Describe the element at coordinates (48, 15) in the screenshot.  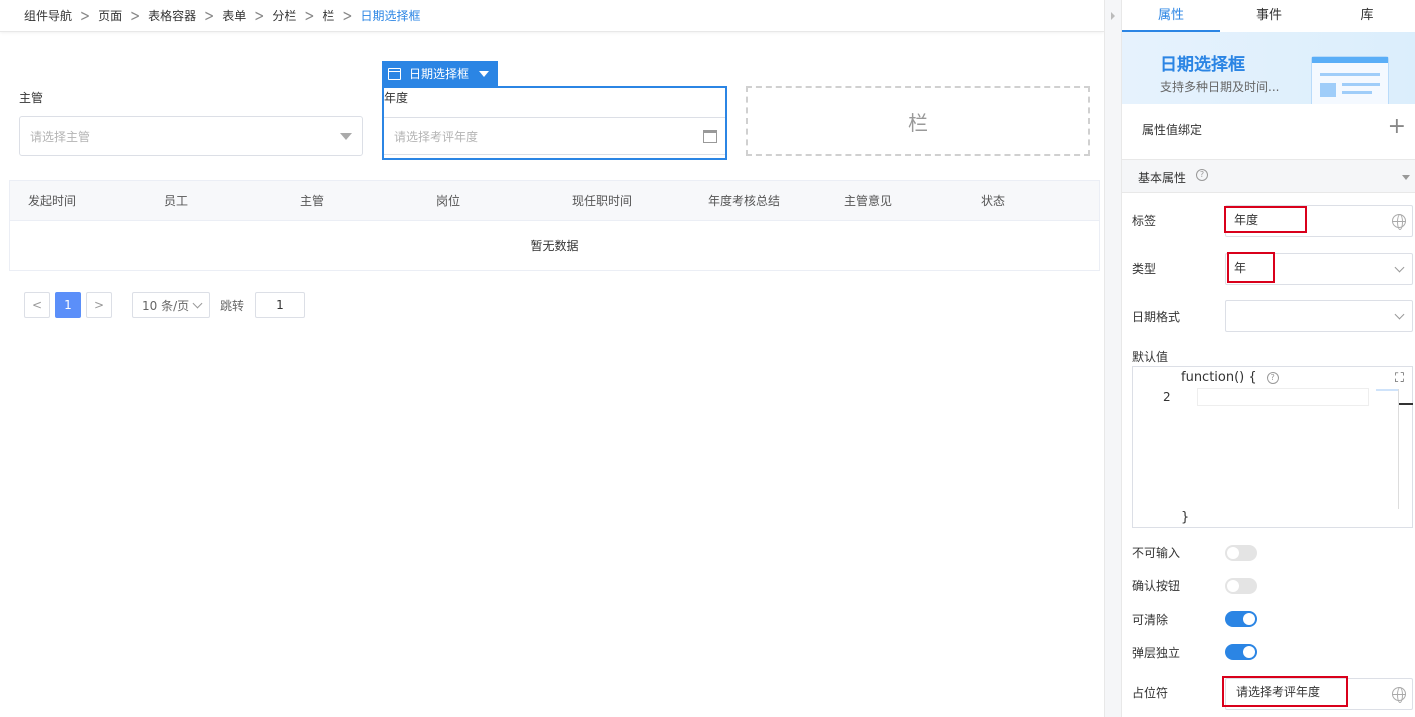
I see `breadcrumb-item: 组件导航` at that location.